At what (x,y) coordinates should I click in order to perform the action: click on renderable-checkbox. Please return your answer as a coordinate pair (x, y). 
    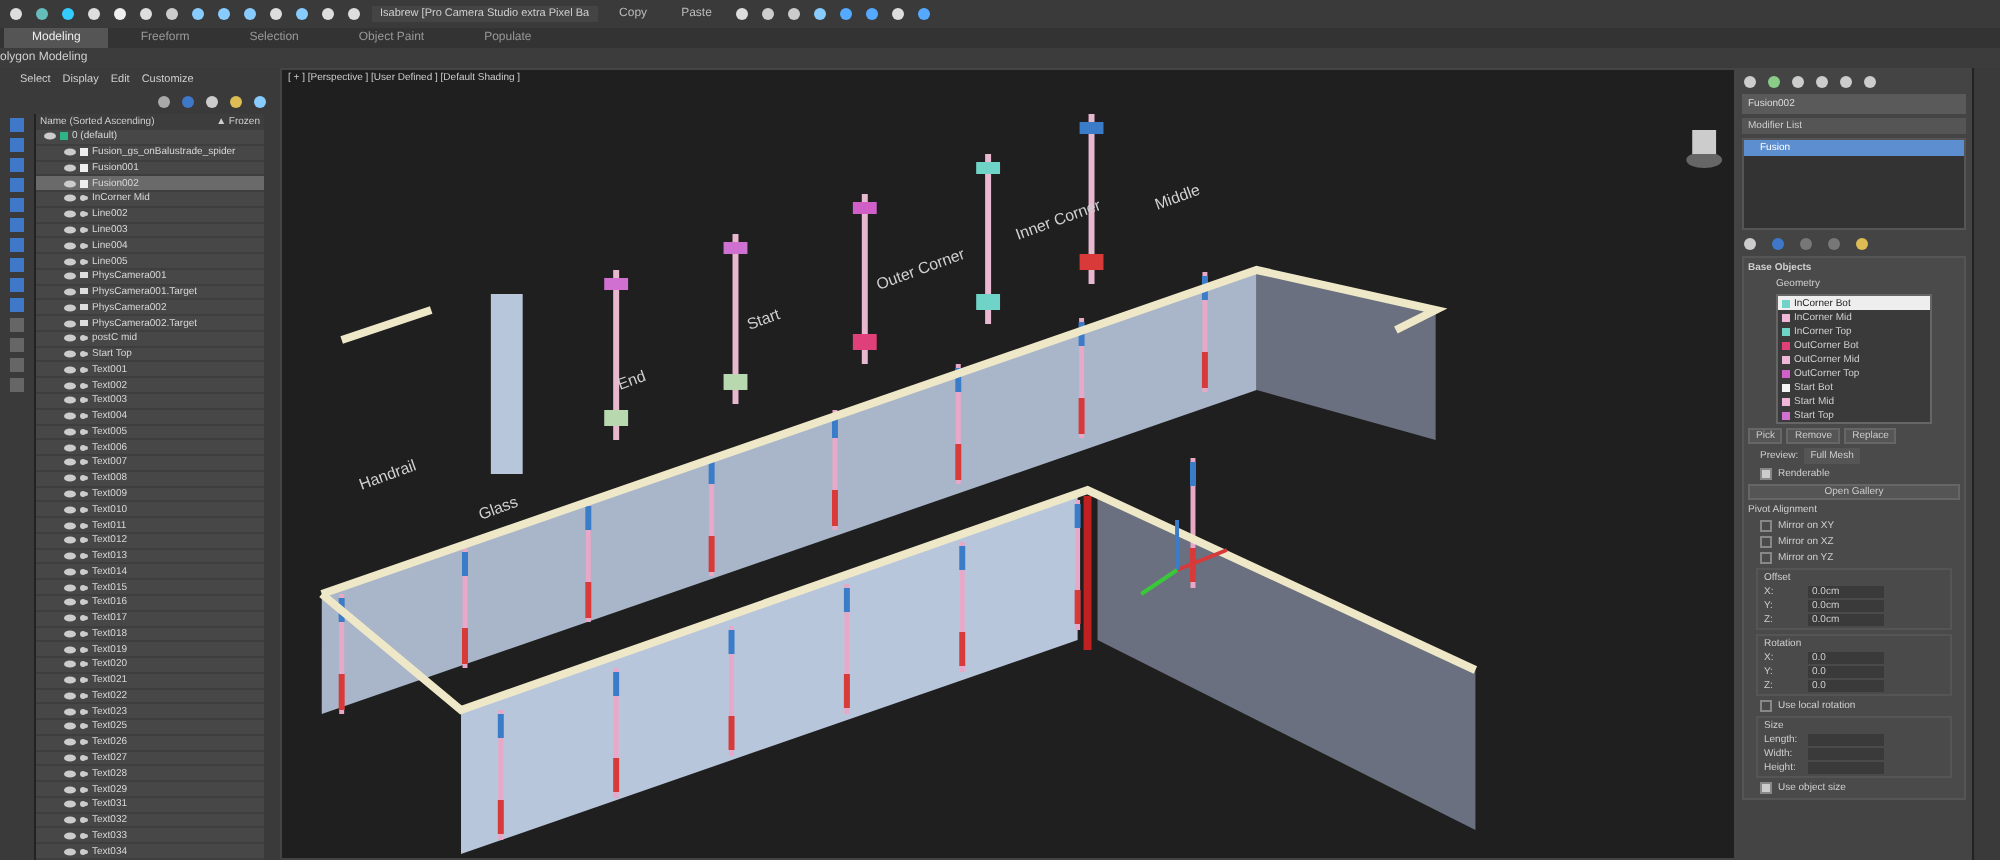
    Looking at the image, I should click on (1766, 474).